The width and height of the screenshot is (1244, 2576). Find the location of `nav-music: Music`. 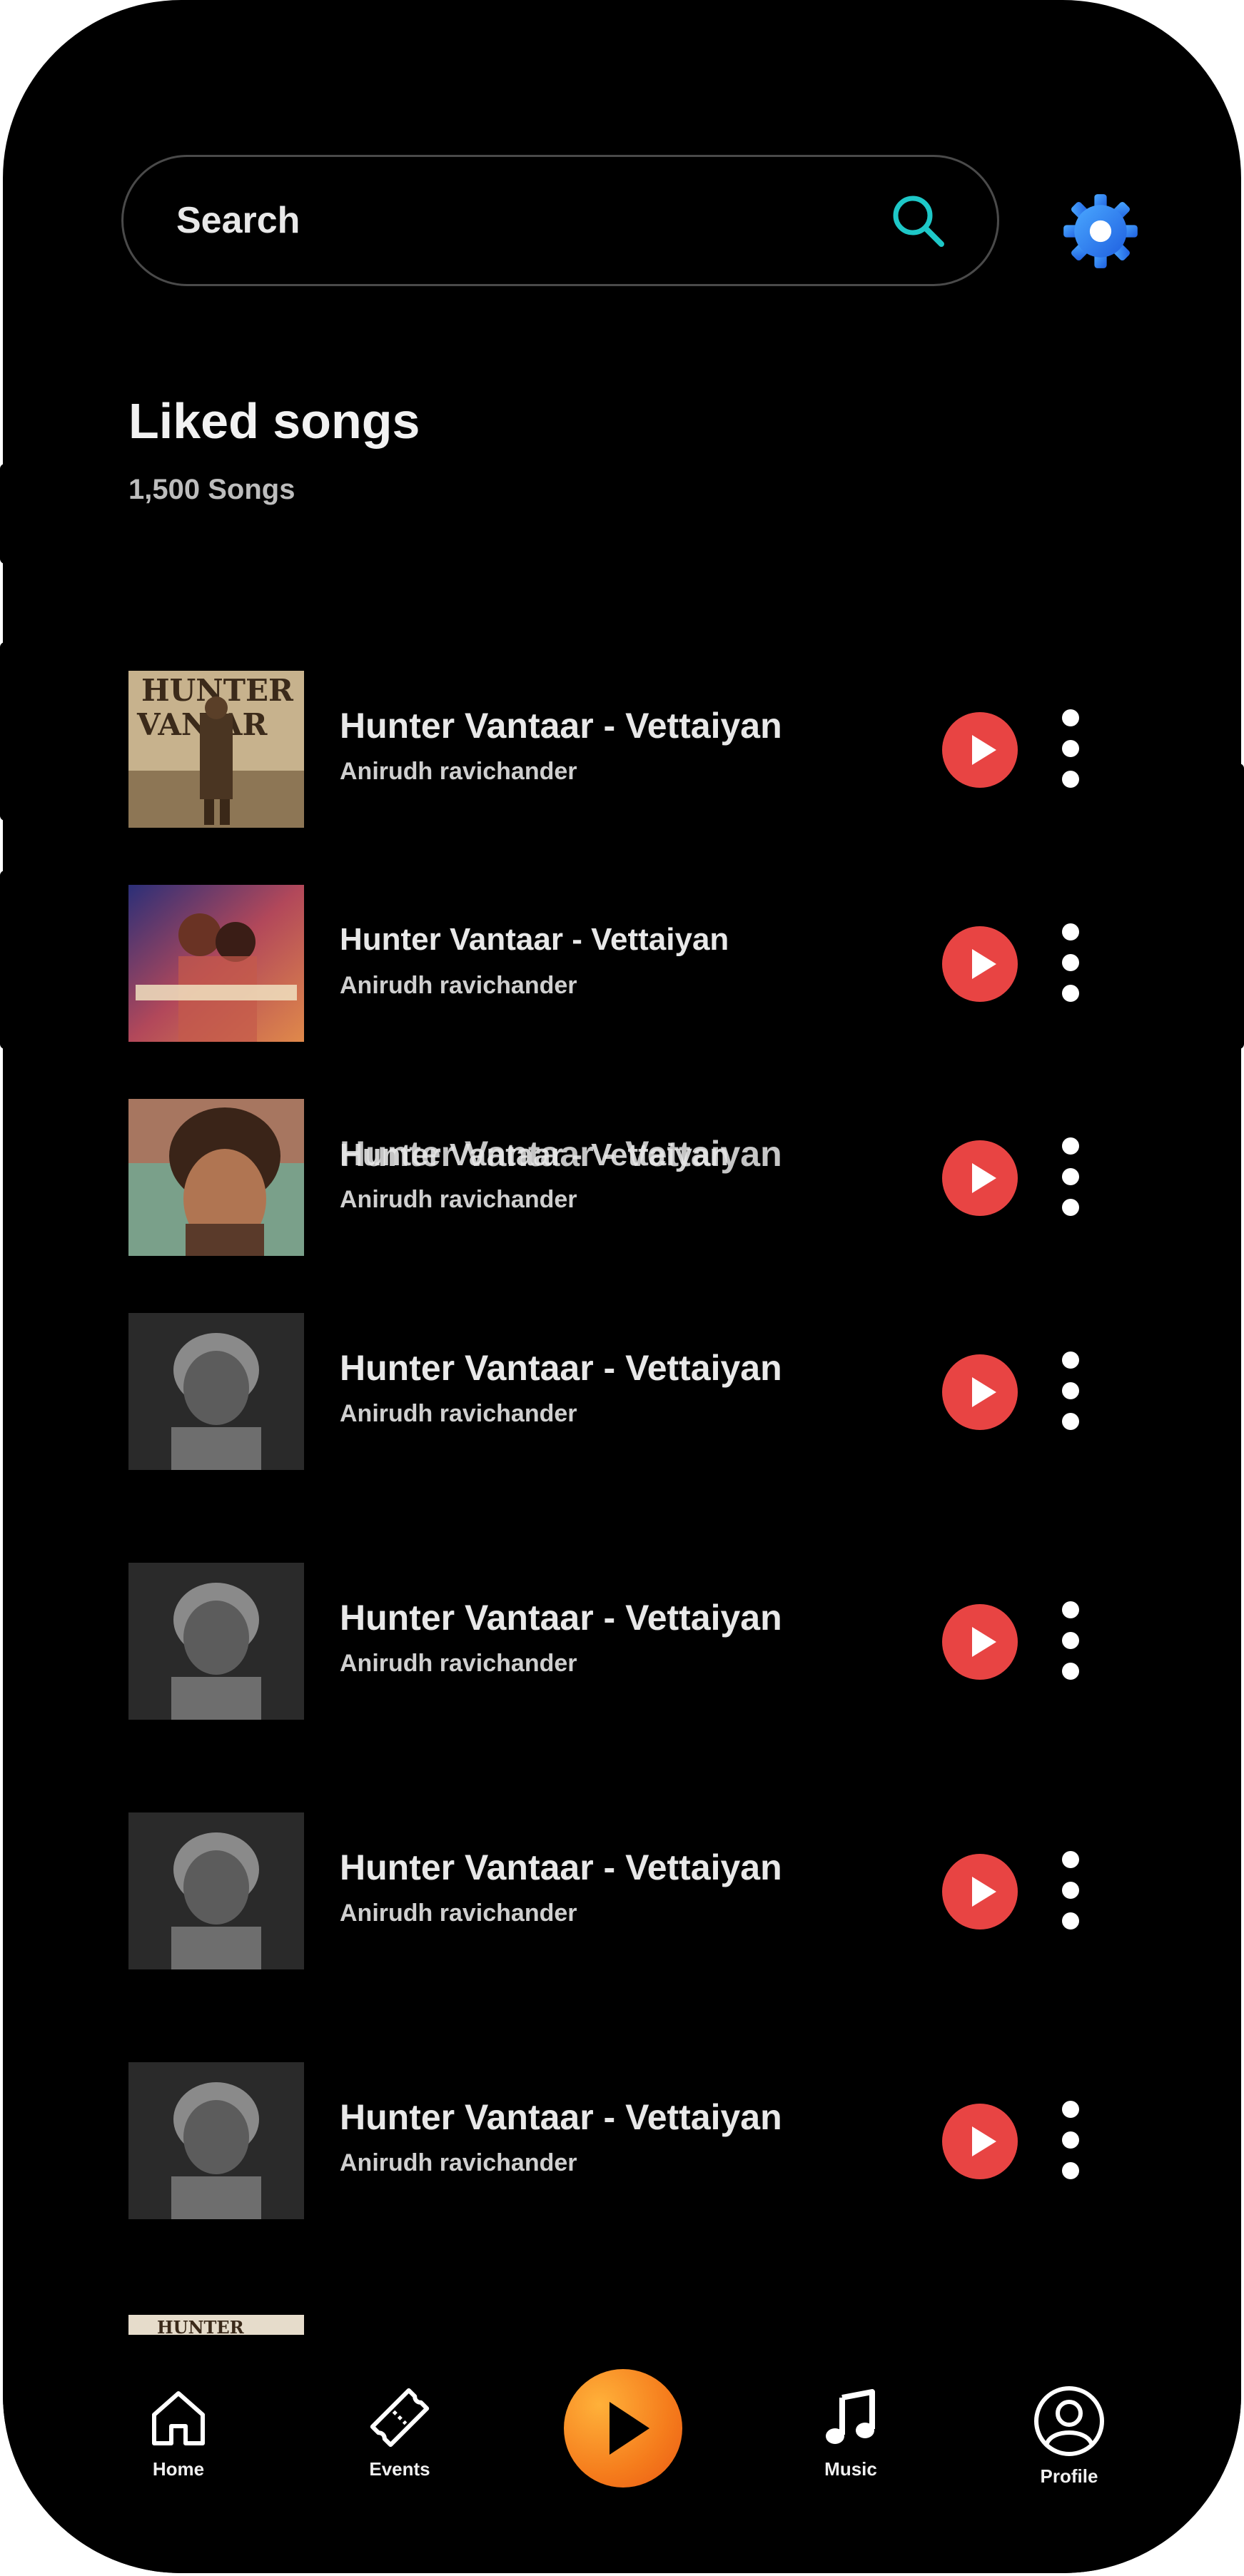

nav-music: Music is located at coordinates (851, 2431).